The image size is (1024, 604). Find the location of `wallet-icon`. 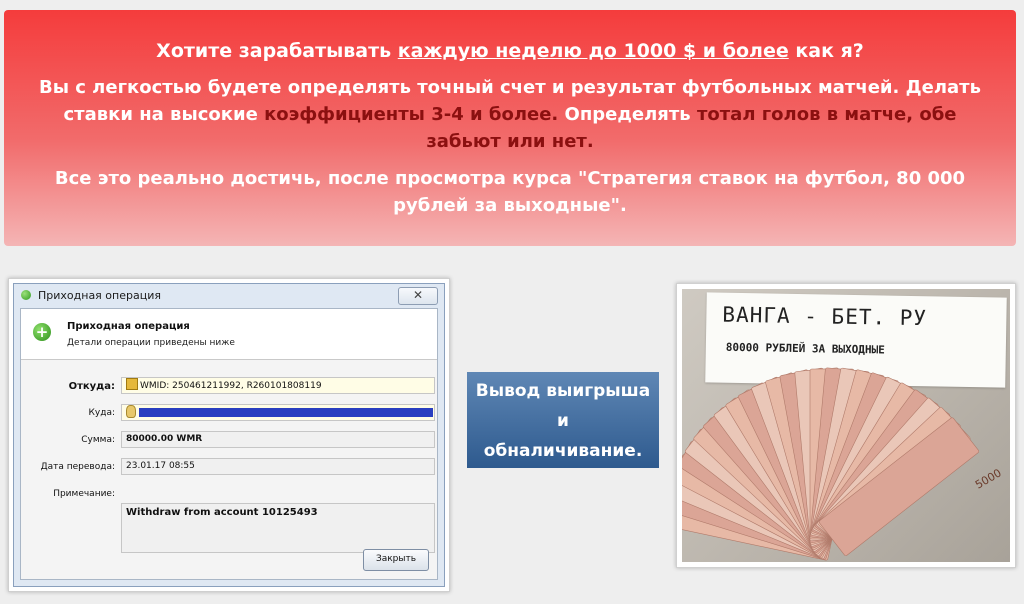

wallet-icon is located at coordinates (132, 384).